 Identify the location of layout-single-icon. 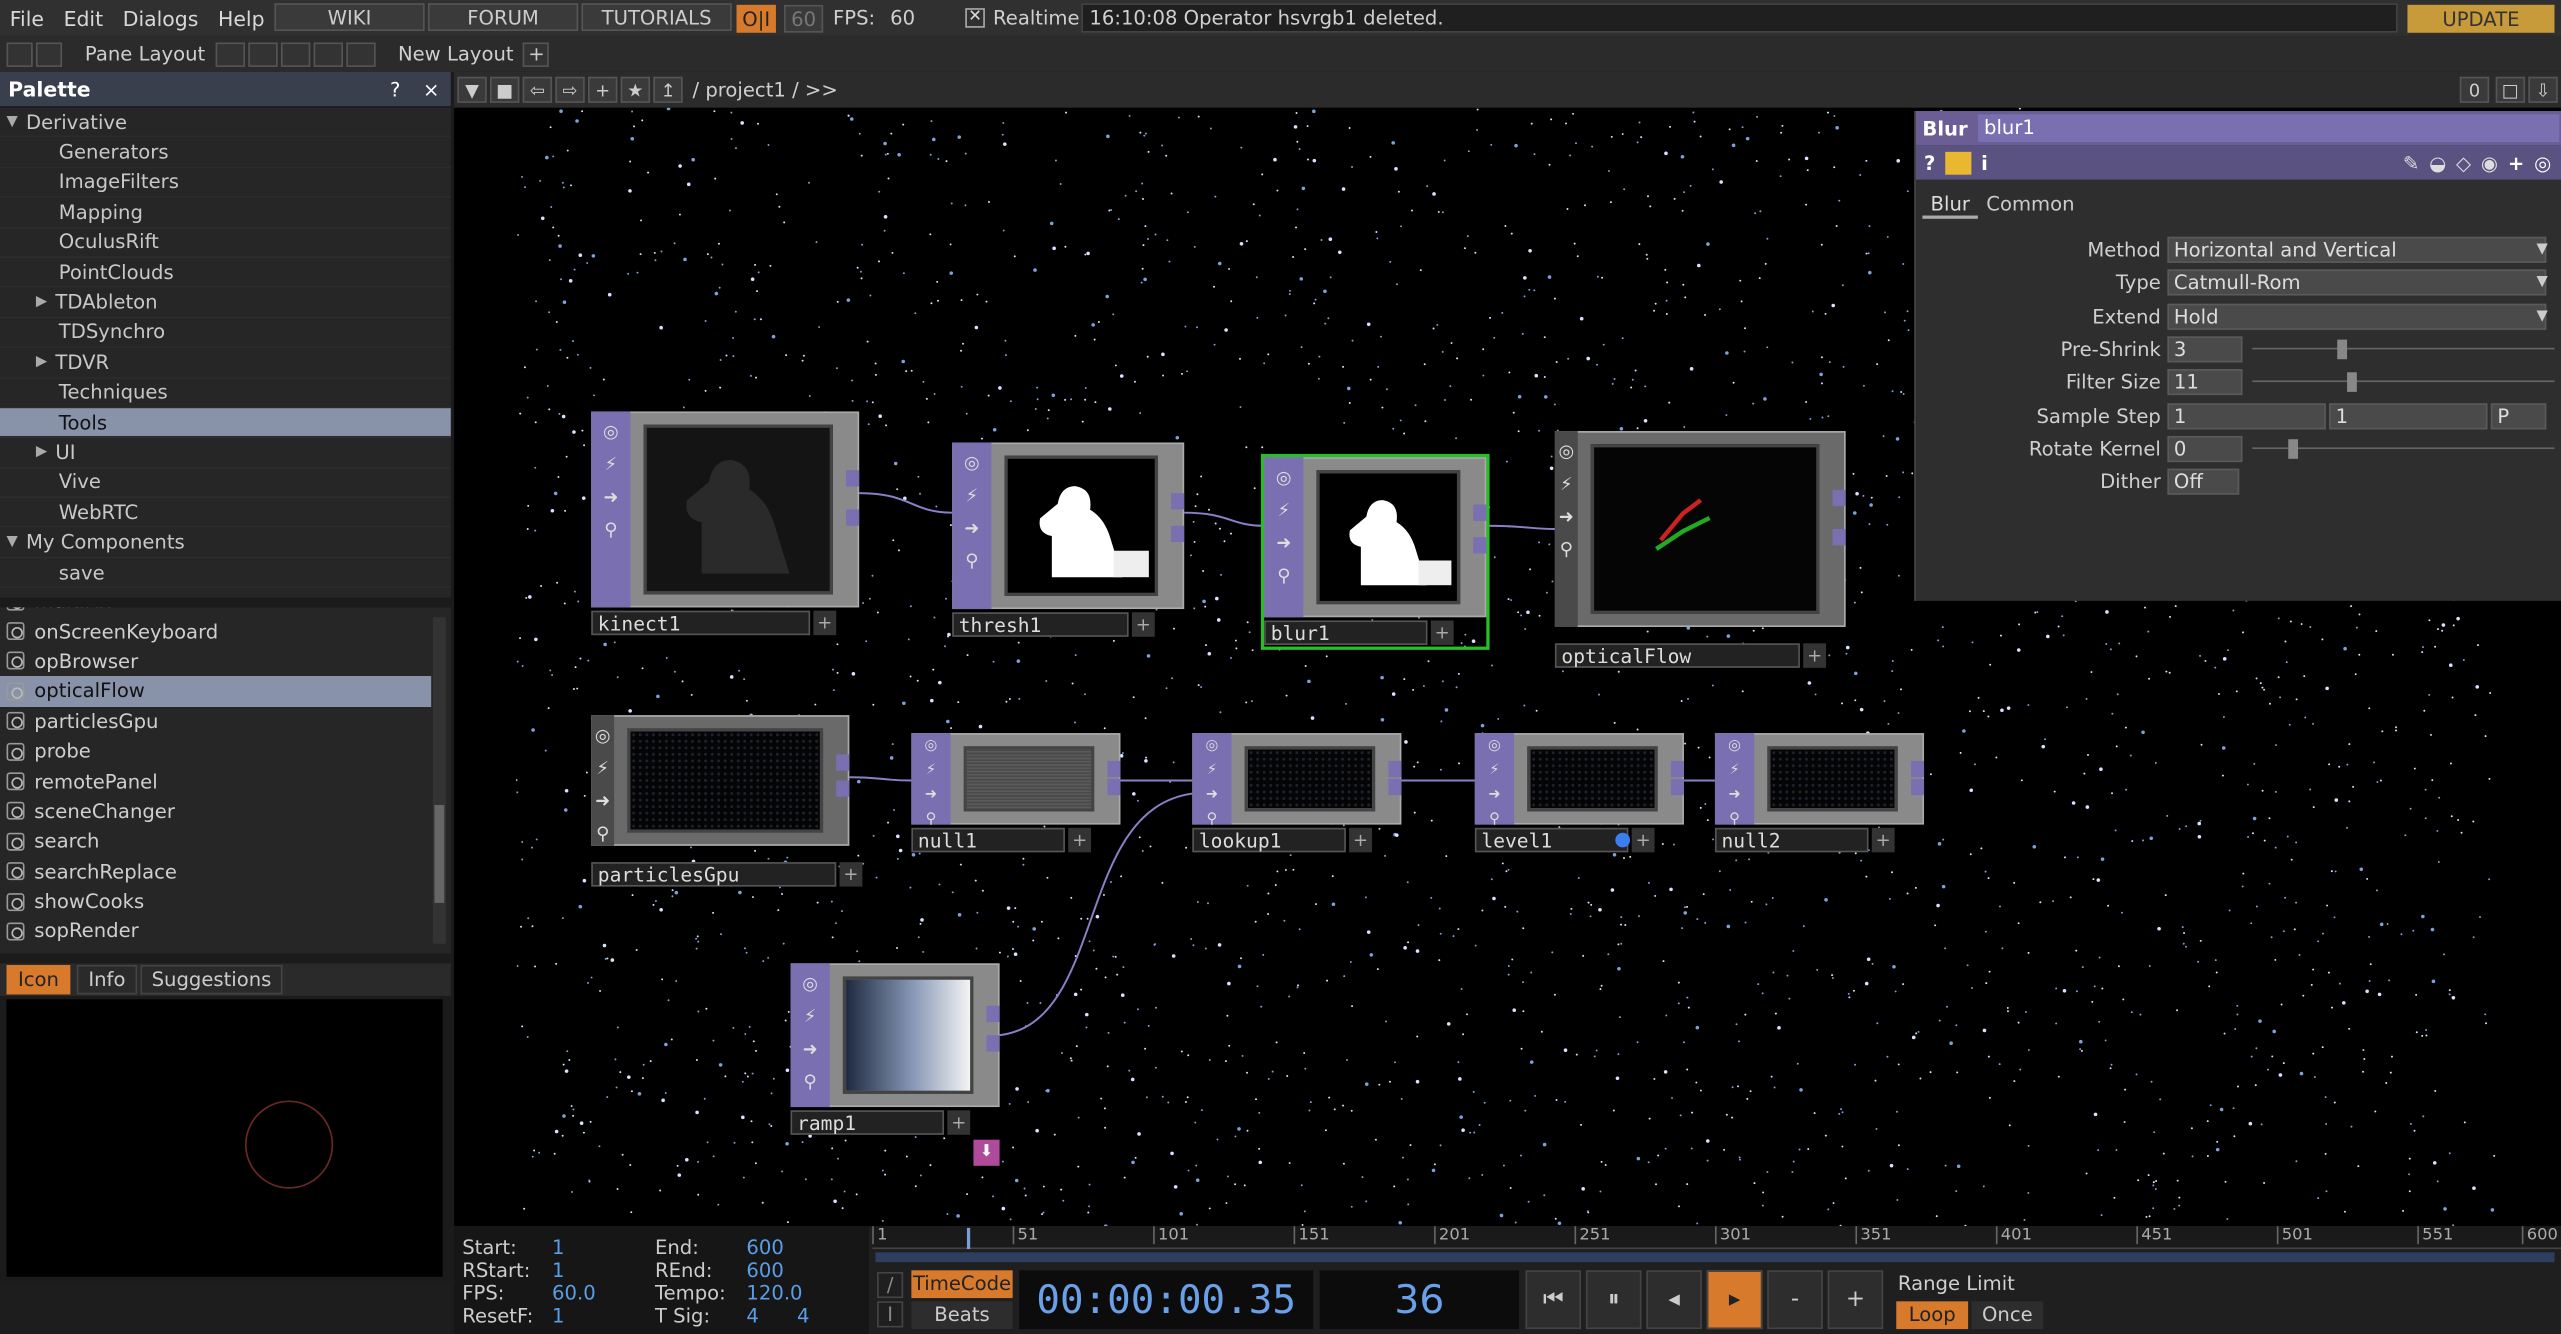
(230, 54).